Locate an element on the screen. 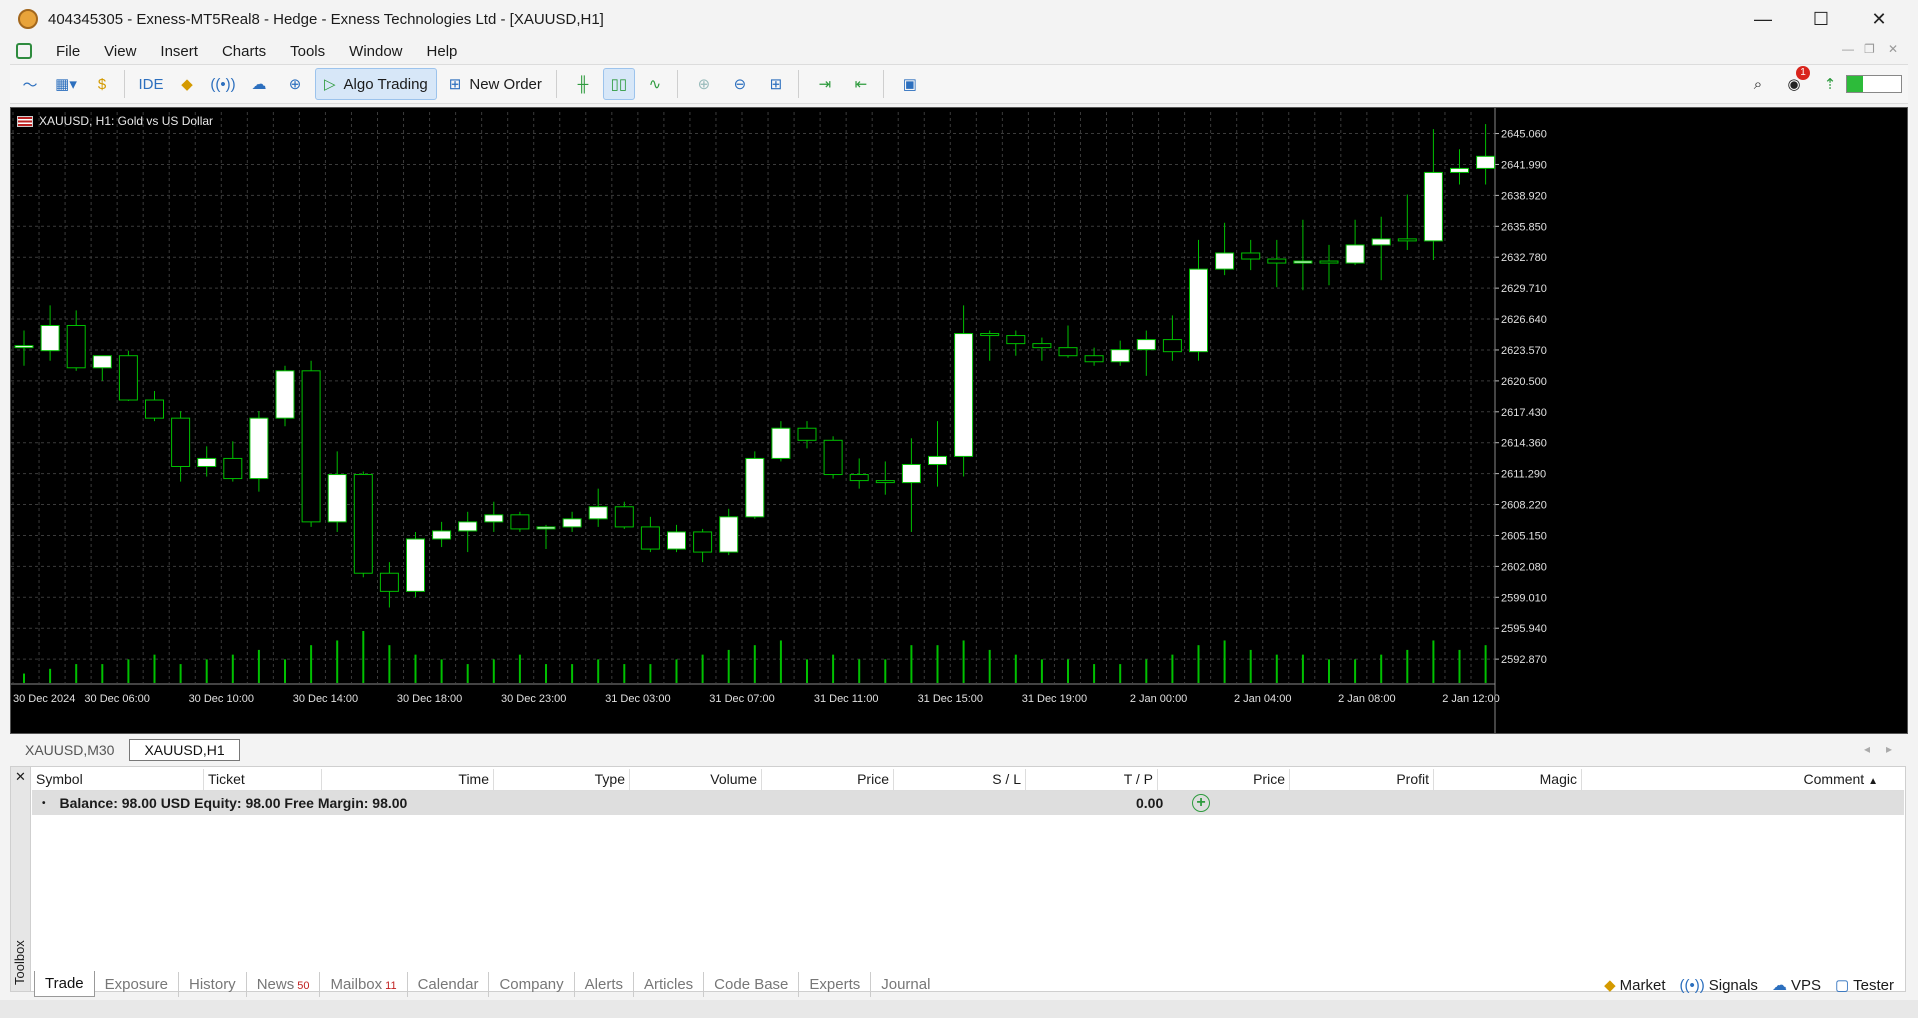  mdi-close-icon: ✕ is located at coordinates (1893, 49).